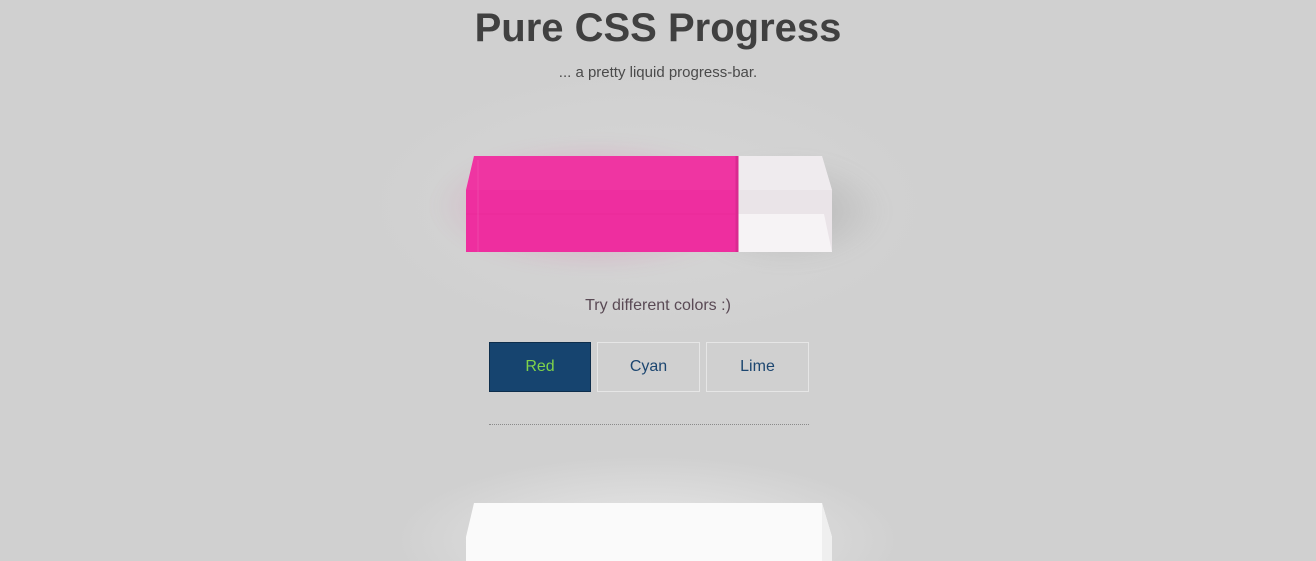  I want to click on second-progress-bar, so click(649, 532).